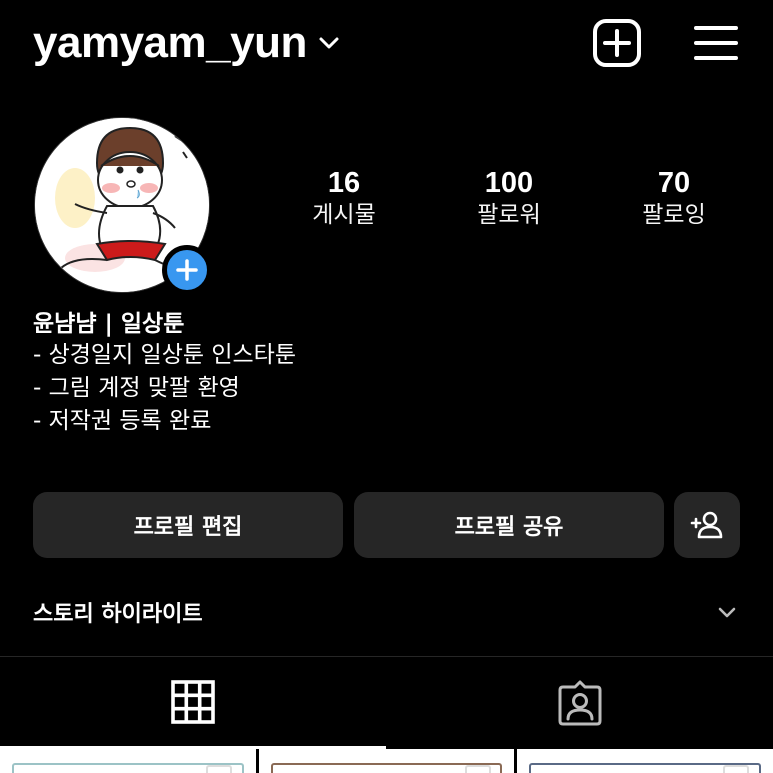  I want to click on posts-grid, so click(386, 761).